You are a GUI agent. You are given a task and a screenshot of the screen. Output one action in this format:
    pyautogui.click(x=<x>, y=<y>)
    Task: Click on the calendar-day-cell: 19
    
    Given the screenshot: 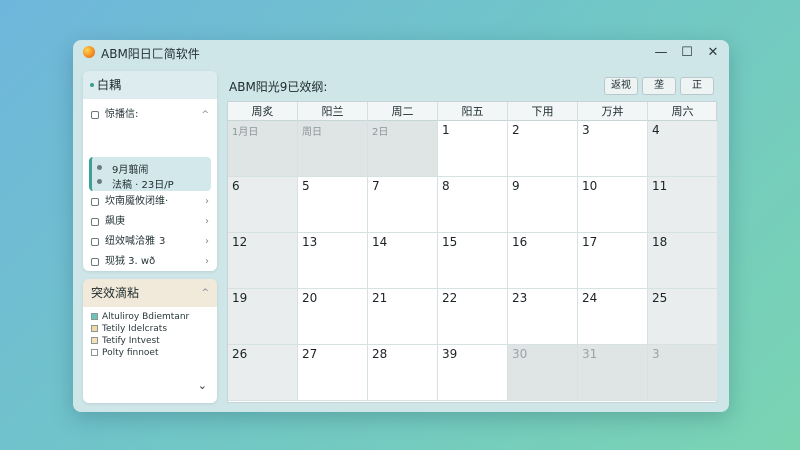 What is the action you would take?
    pyautogui.click(x=263, y=317)
    